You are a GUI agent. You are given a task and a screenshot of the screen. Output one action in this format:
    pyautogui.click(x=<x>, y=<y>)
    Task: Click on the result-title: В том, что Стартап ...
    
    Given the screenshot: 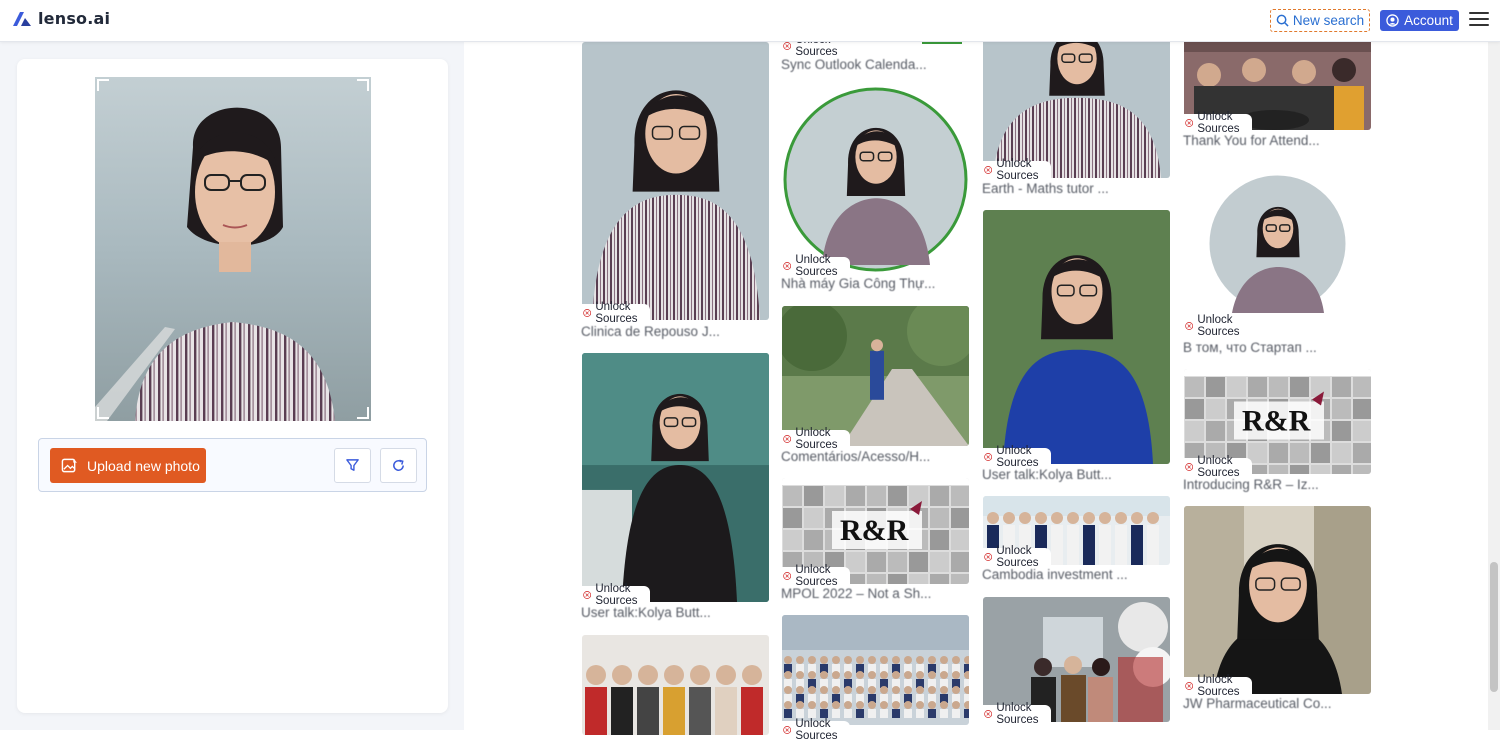 What is the action you would take?
    pyautogui.click(x=1250, y=347)
    